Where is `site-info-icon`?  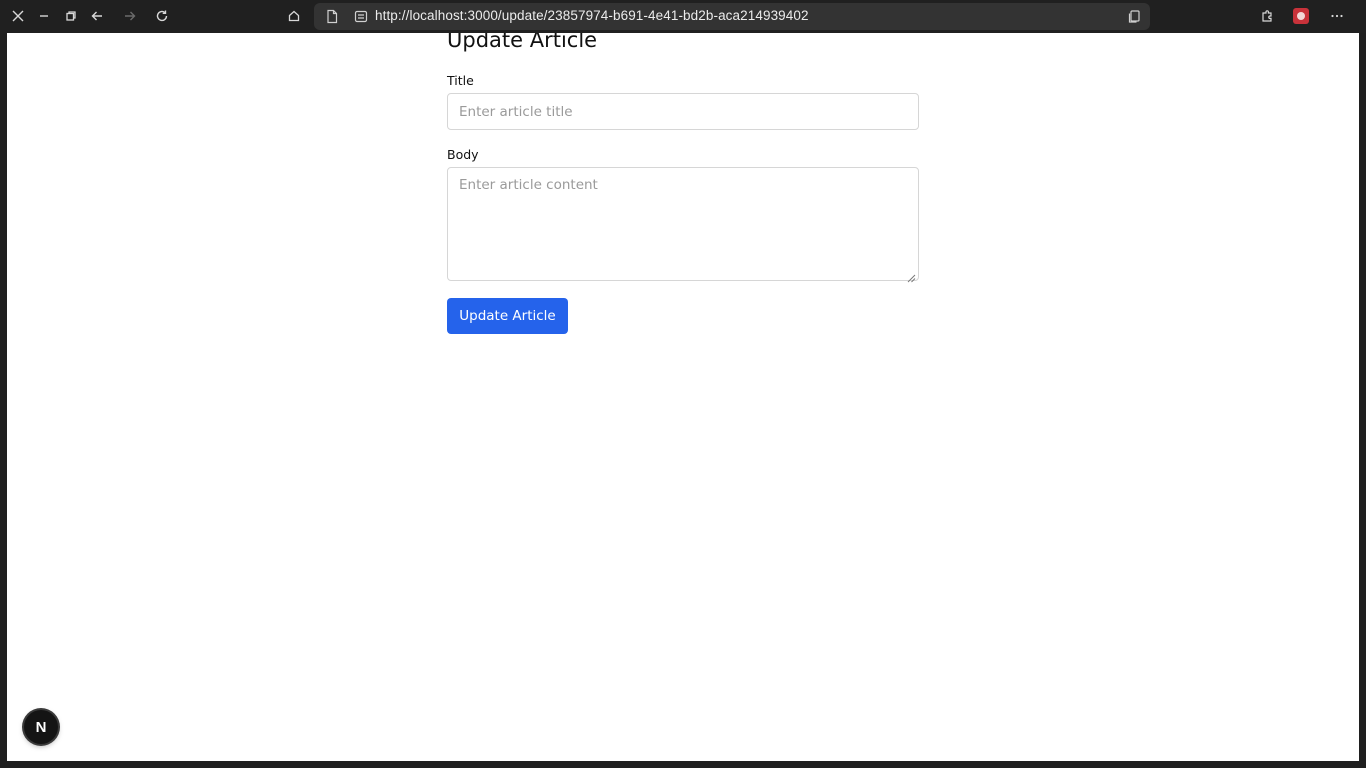
site-info-icon is located at coordinates (361, 16).